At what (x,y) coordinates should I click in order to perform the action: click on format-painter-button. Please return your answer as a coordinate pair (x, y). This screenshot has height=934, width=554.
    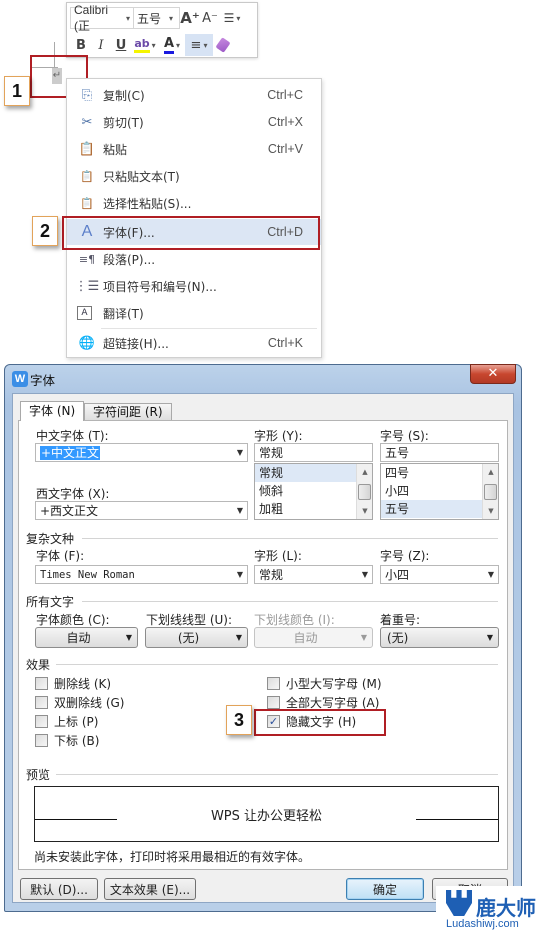
    Looking at the image, I should click on (223, 45).